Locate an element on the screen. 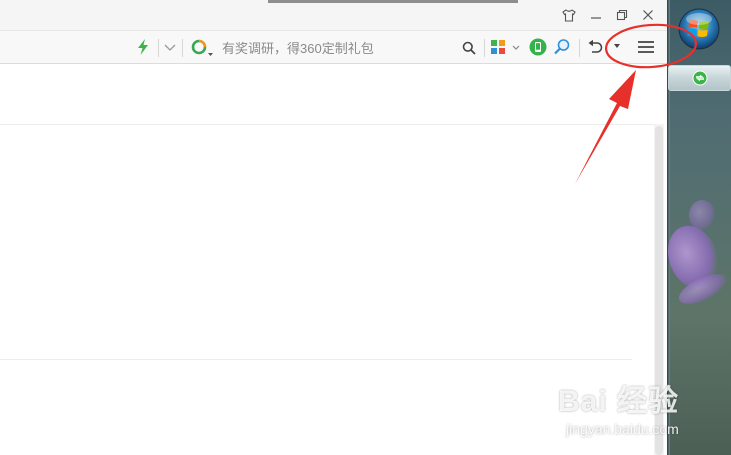 This screenshot has height=455, width=731. close-icon is located at coordinates (648, 15).